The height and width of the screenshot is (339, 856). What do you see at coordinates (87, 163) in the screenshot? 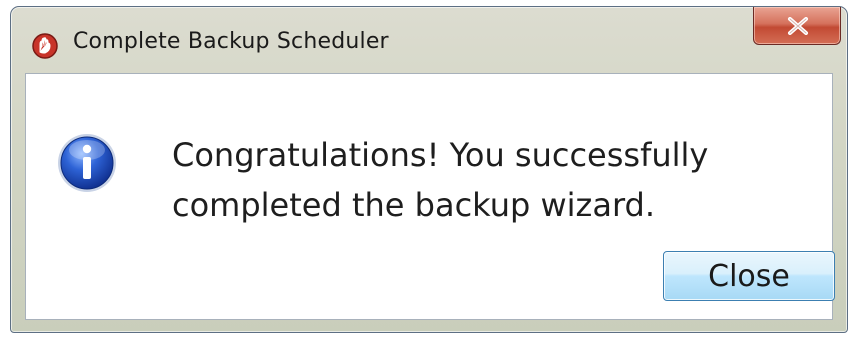
I see `information-icon` at bounding box center [87, 163].